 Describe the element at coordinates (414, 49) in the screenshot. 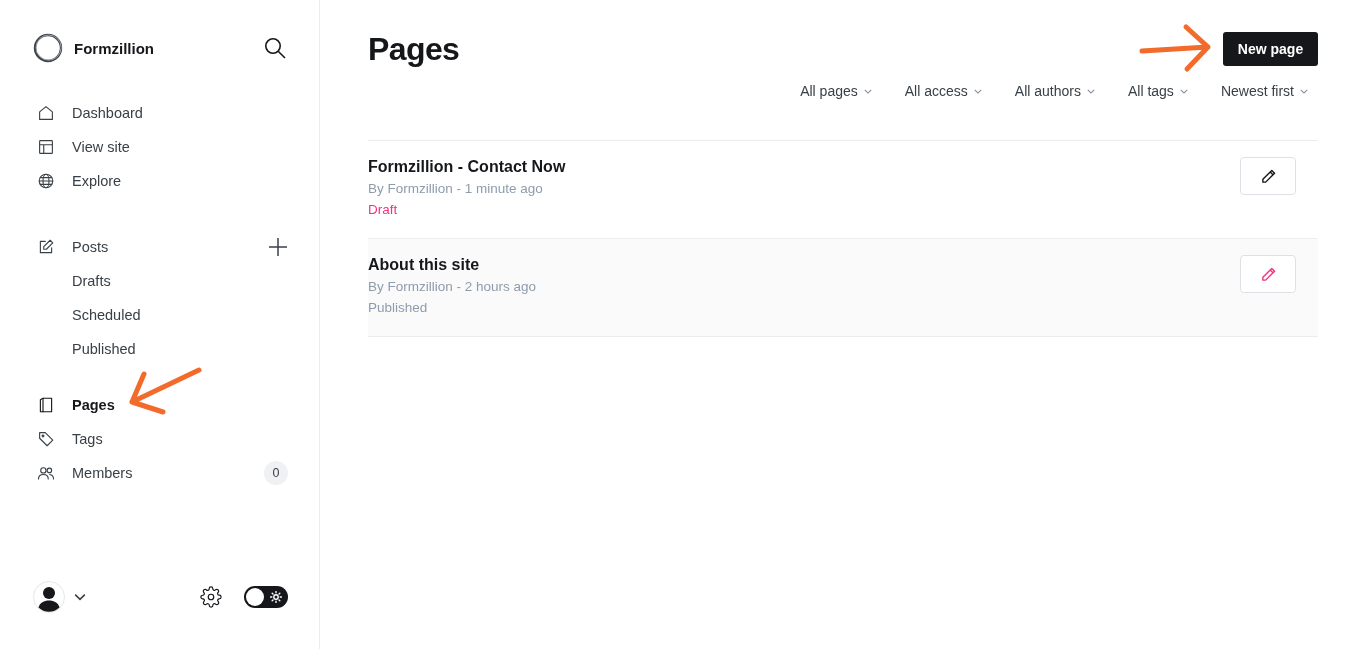

I see `page-heading: Pages` at that location.